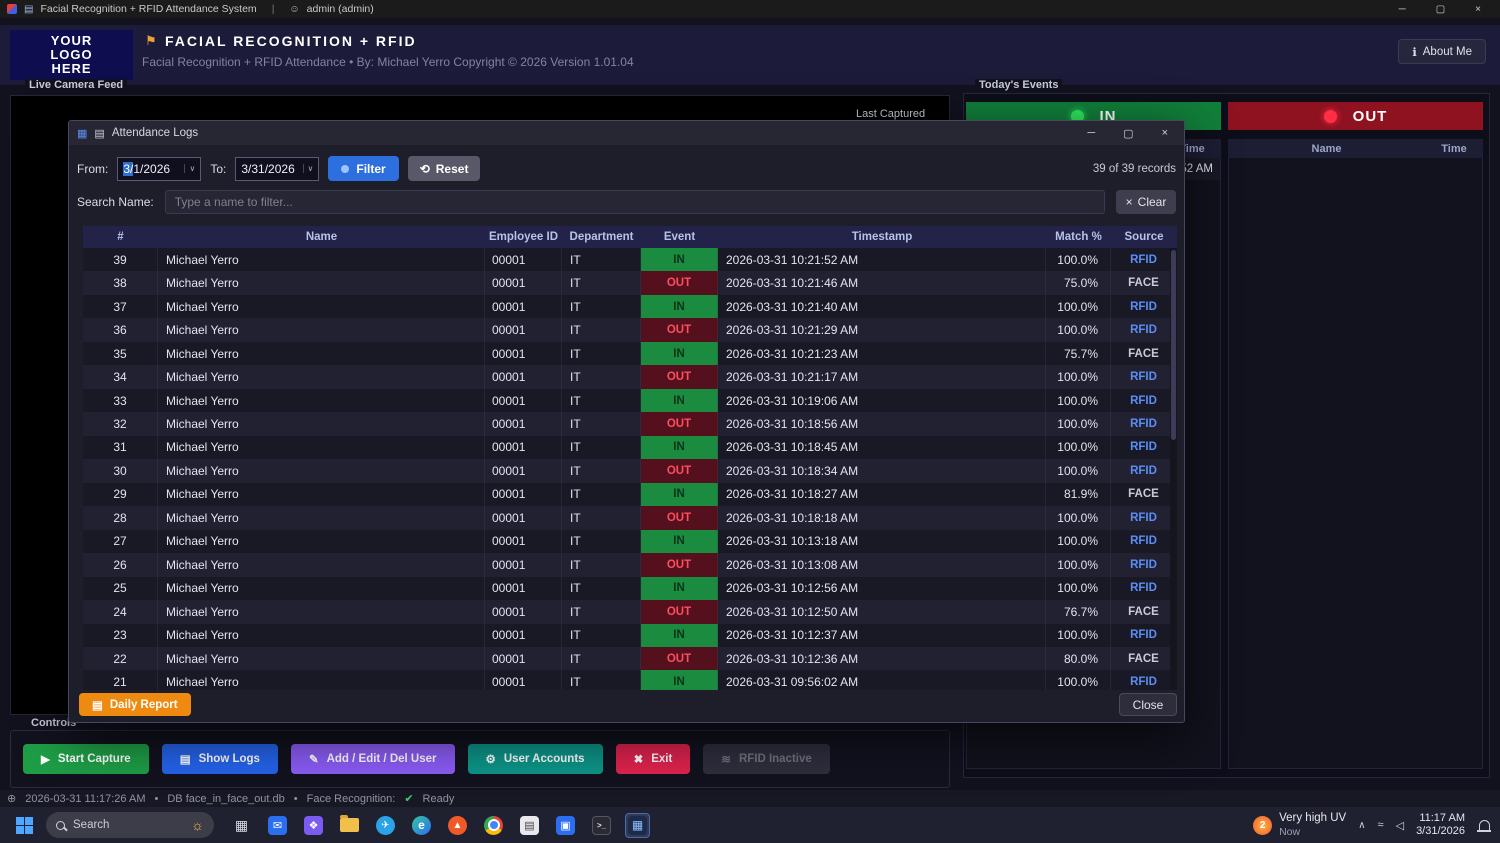 This screenshot has width=1500, height=843. Describe the element at coordinates (363, 168) in the screenshot. I see `filter-button: Filter` at that location.